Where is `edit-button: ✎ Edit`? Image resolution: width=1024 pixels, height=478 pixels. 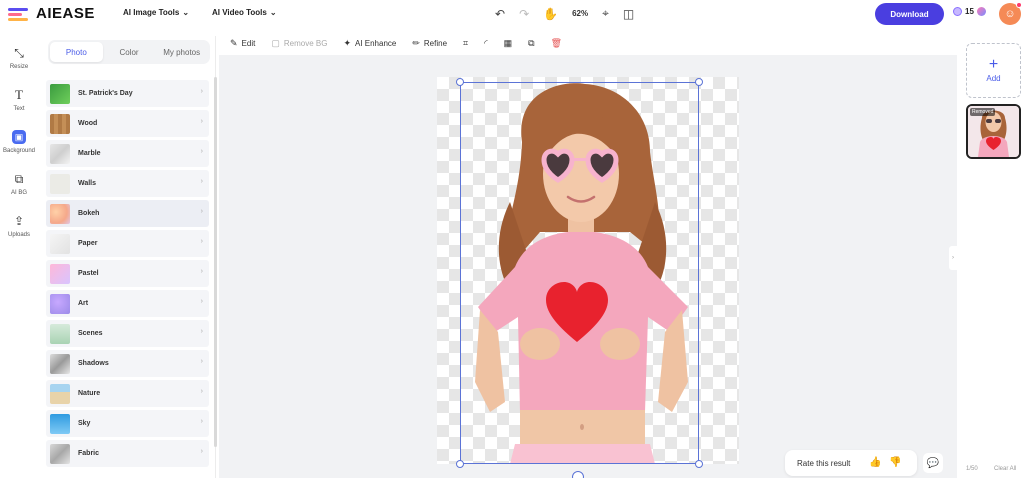 edit-button: ✎ Edit is located at coordinates (242, 43).